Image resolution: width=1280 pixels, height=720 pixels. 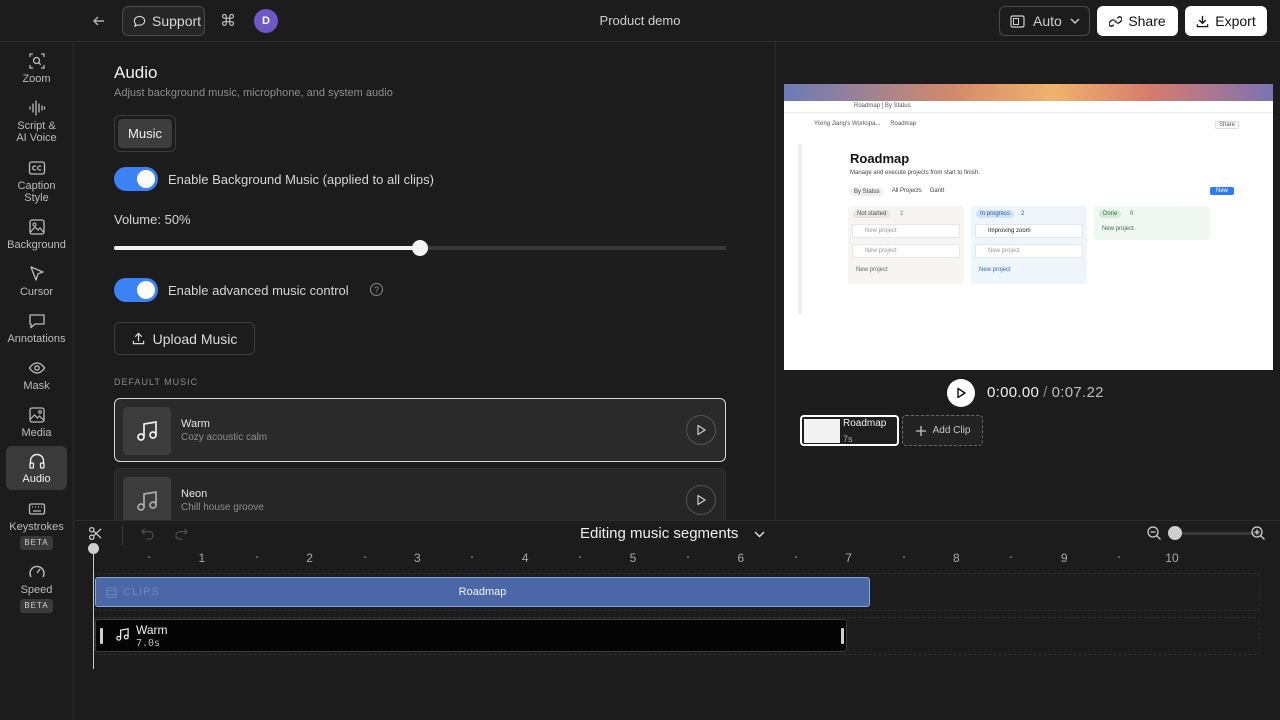 I want to click on background-music-toggle, so click(x=136, y=179).